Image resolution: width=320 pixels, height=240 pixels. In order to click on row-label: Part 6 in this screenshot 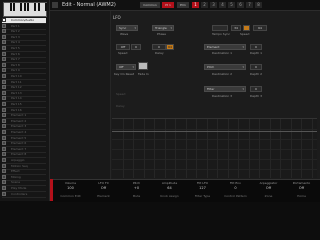, I will do `click(15, 53)`.